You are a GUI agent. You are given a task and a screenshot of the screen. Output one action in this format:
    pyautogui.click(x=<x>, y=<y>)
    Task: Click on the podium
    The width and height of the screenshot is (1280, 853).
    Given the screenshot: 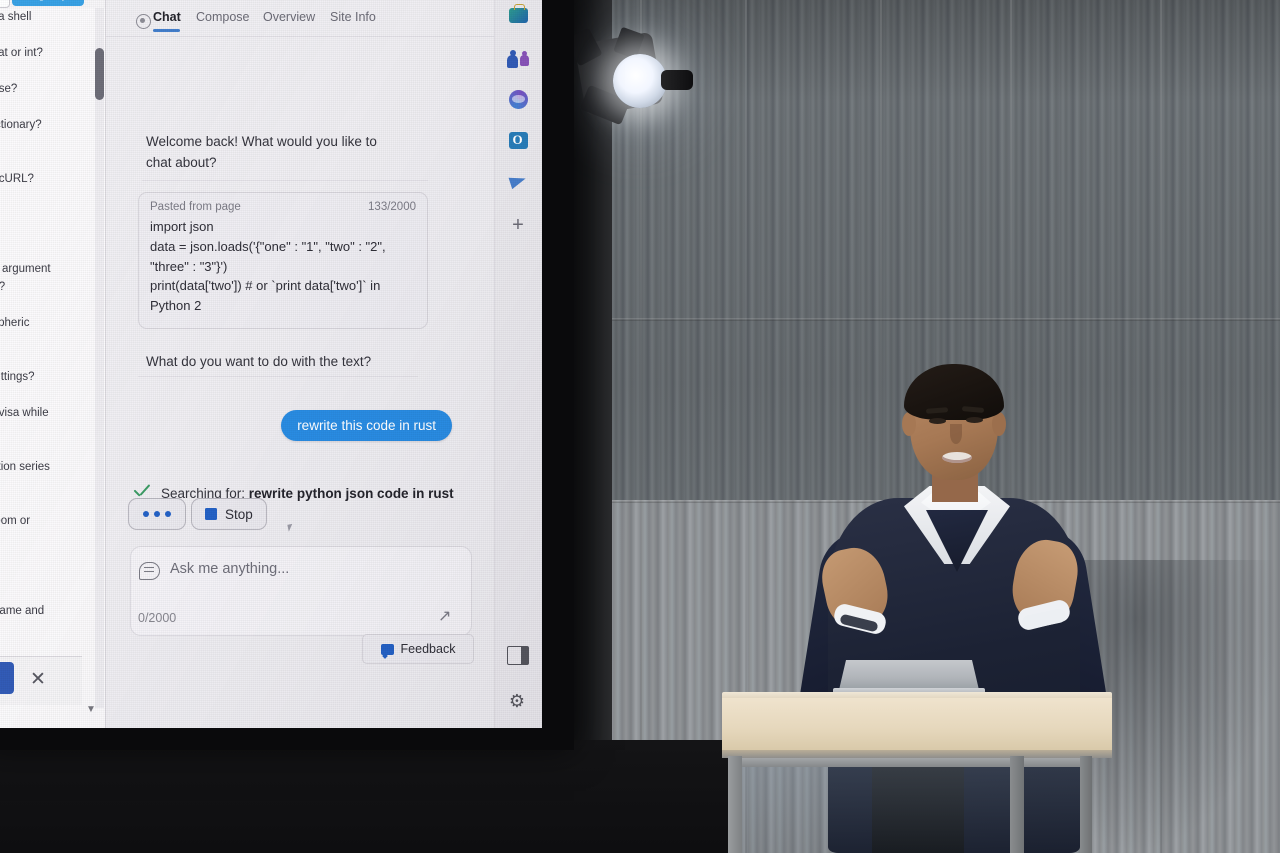 What is the action you would take?
    pyautogui.click(x=917, y=772)
    